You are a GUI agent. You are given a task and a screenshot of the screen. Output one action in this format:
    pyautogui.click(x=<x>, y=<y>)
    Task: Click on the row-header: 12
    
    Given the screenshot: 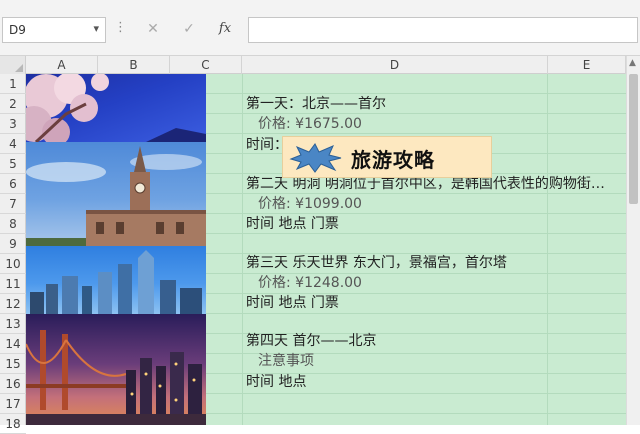 What is the action you would take?
    pyautogui.click(x=13, y=304)
    